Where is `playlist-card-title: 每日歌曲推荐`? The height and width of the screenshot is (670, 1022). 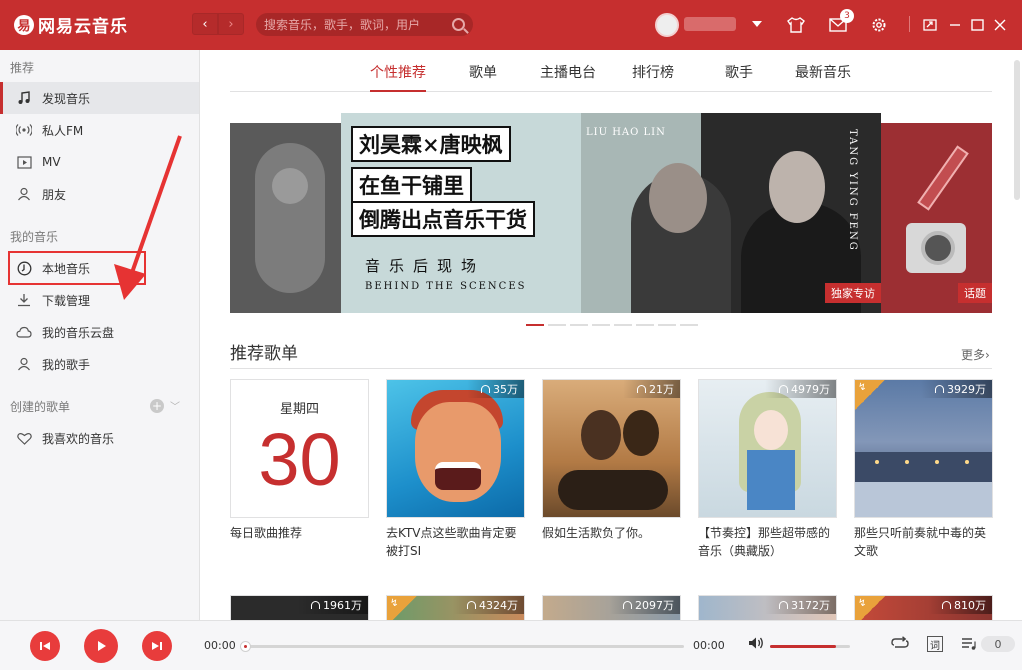 playlist-card-title: 每日歌曲推荐 is located at coordinates (299, 533).